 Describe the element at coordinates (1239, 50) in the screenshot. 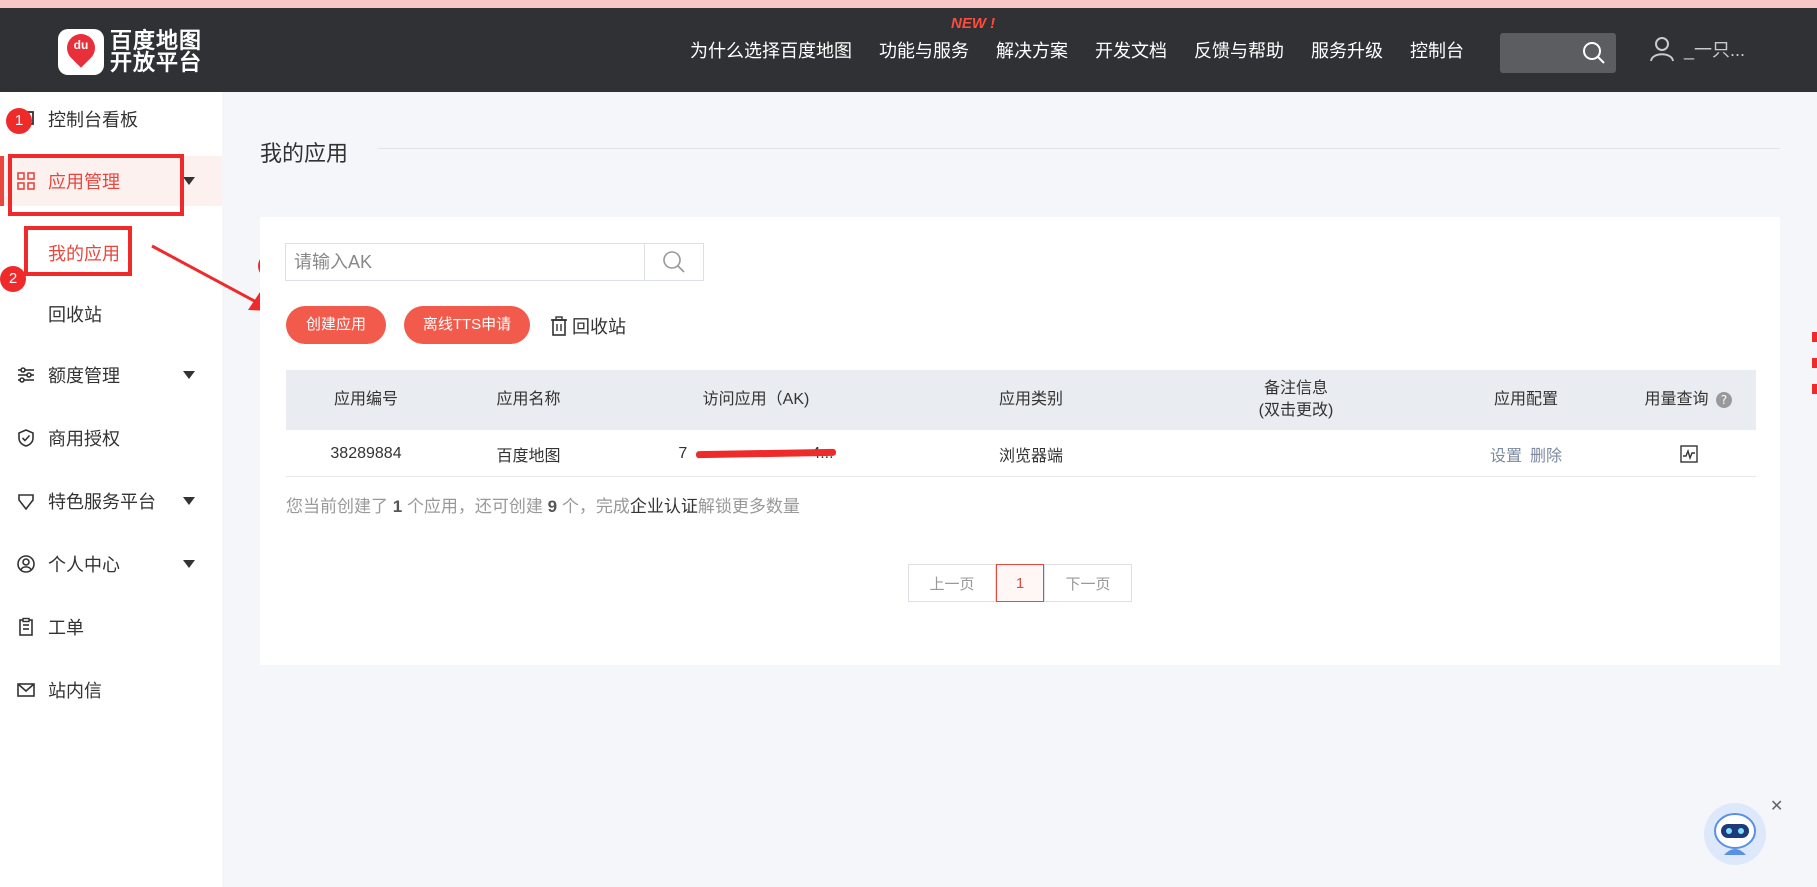

I see `nav-feedback-help: 反馈与帮助` at that location.